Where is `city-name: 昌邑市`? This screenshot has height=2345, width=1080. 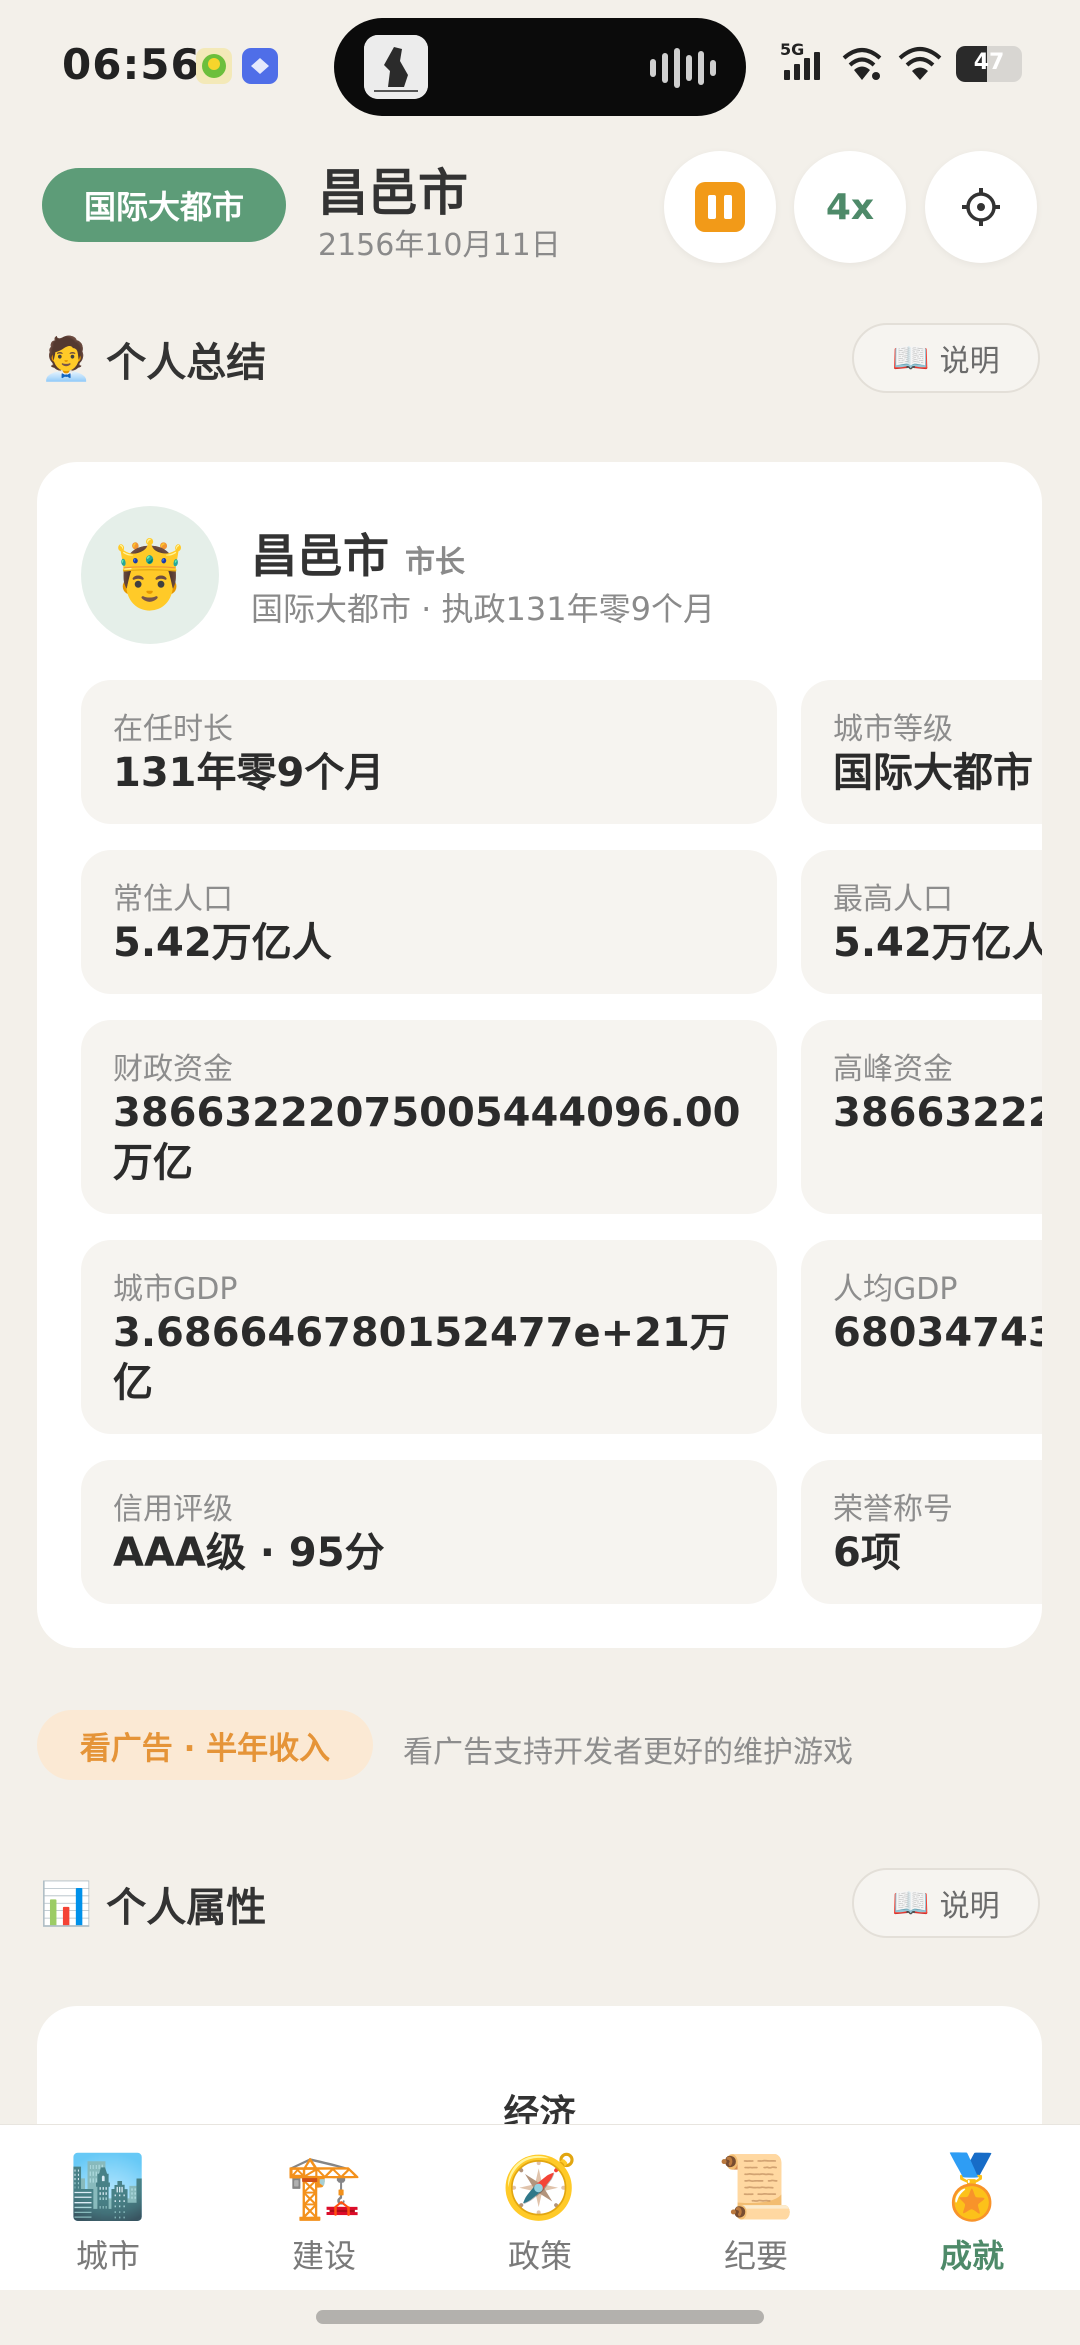 city-name: 昌邑市 is located at coordinates (393, 193).